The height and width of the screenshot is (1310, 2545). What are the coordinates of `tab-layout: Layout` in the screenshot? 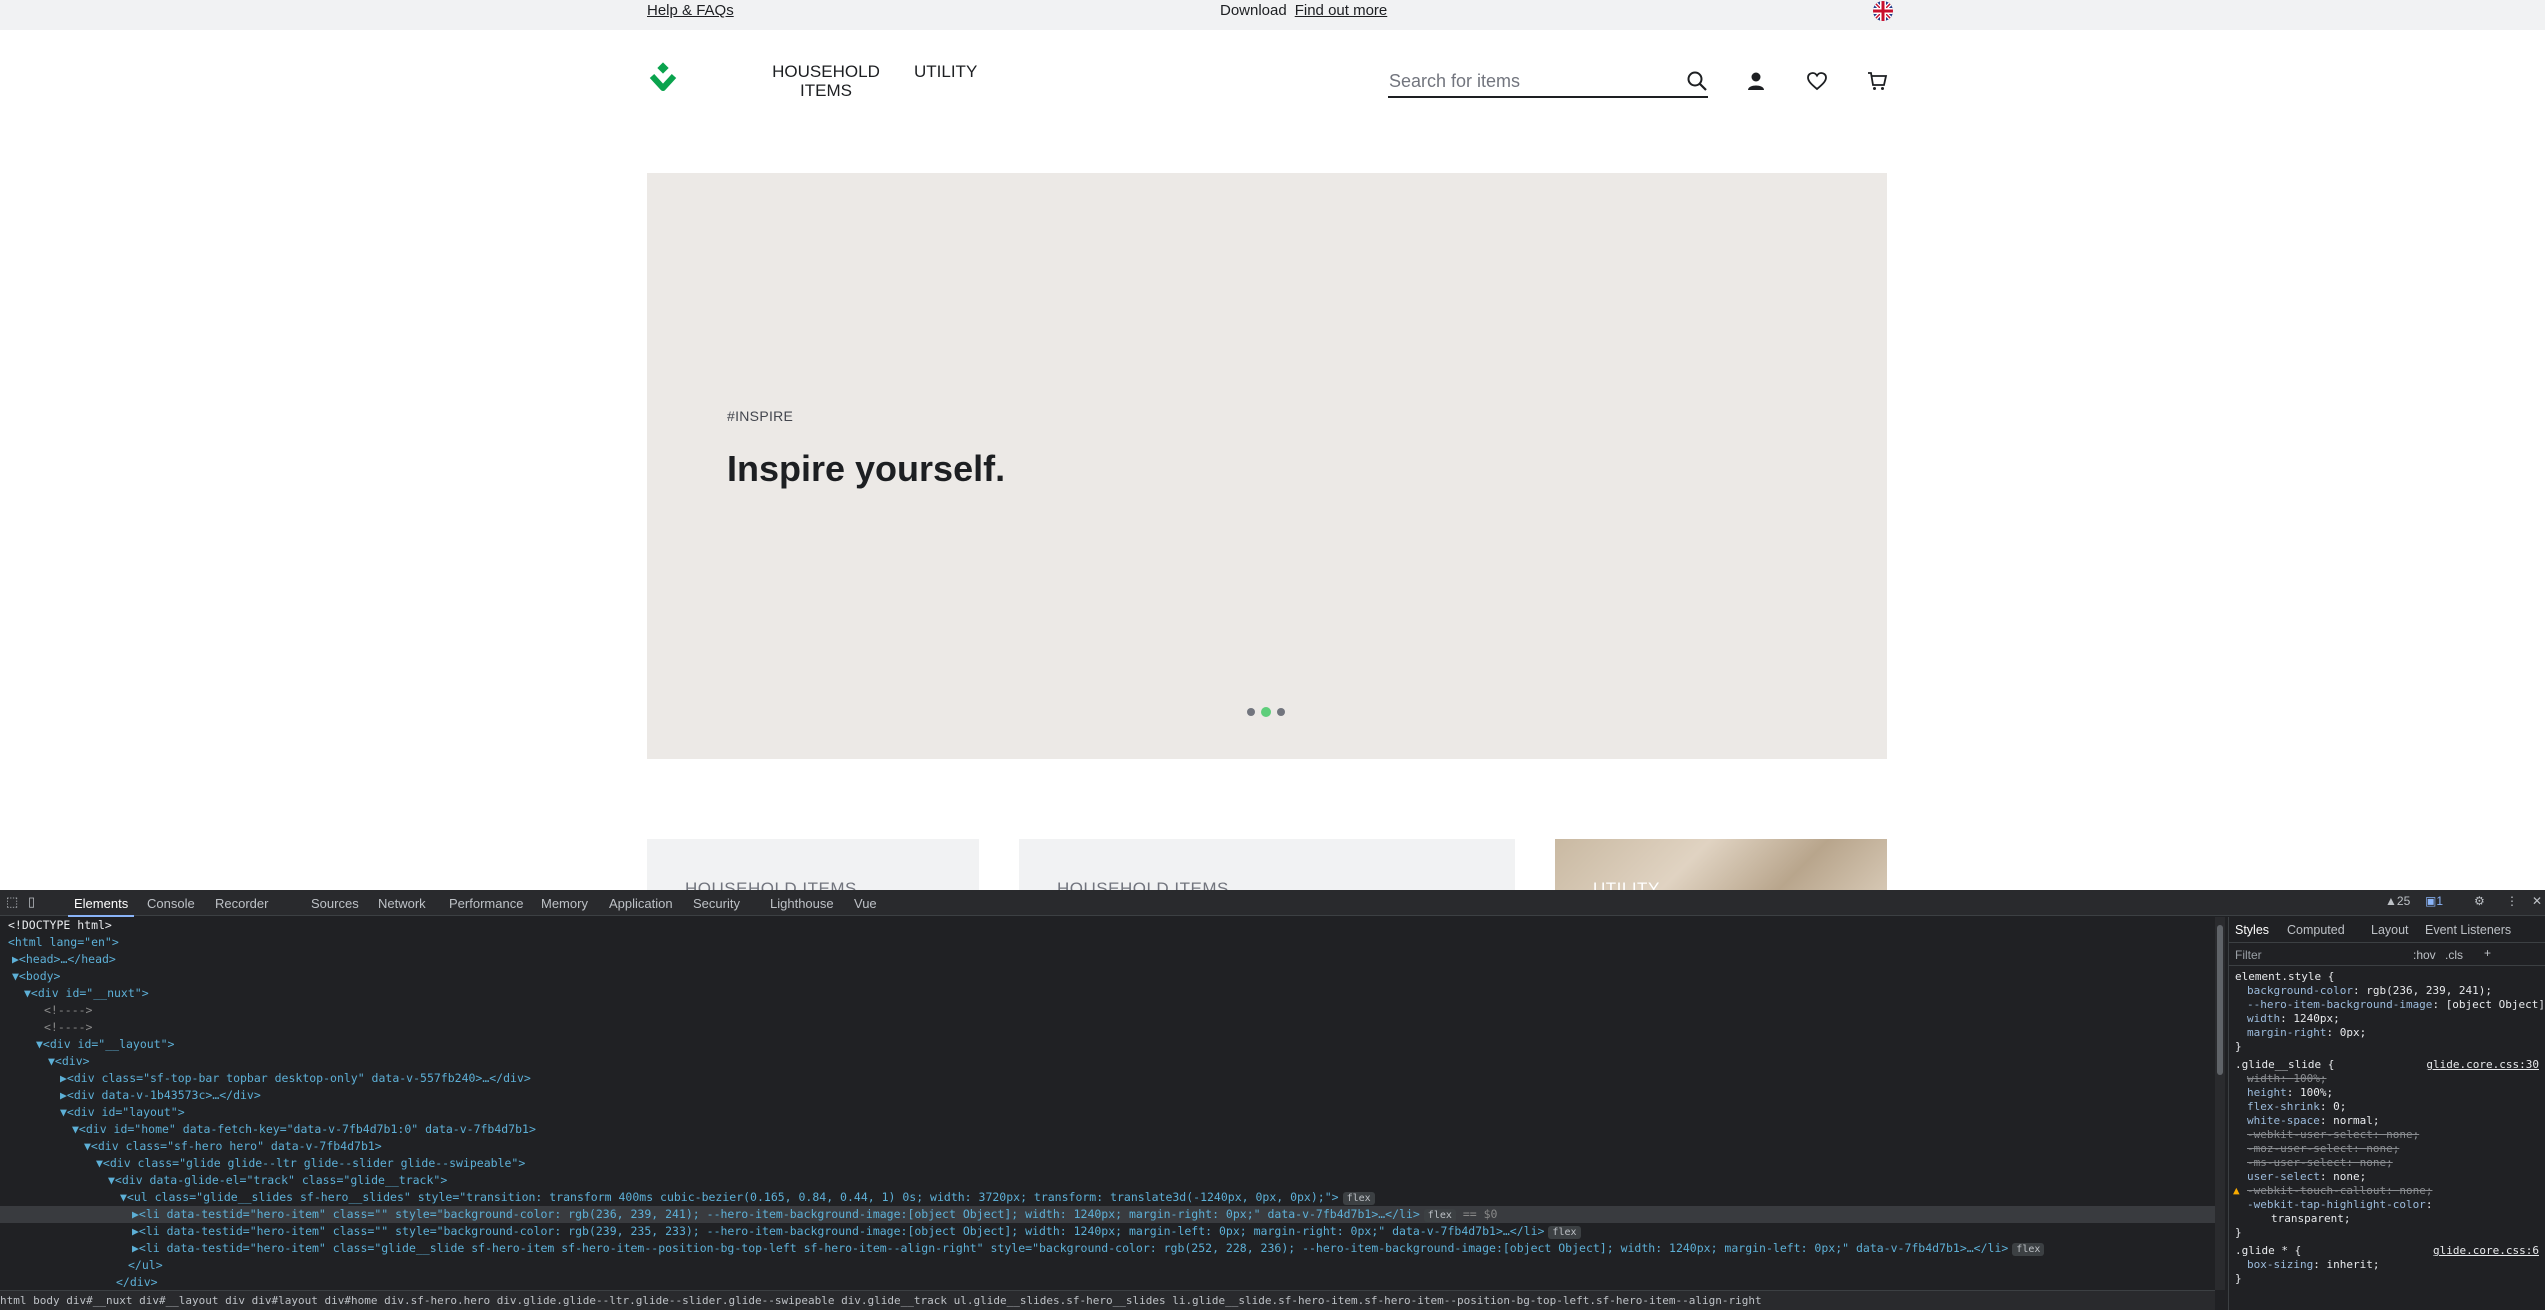 It's located at (2390, 930).